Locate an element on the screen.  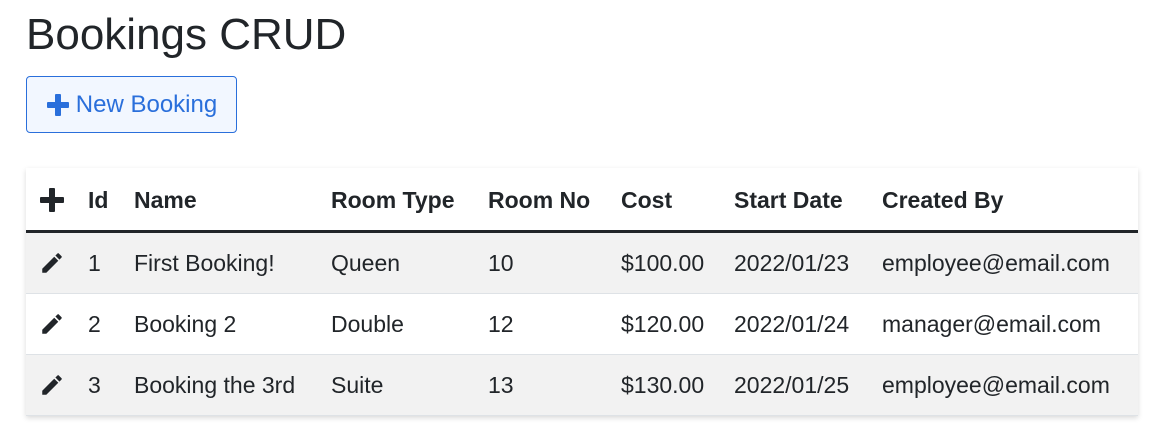
cell-created-by: manager@email.com is located at coordinates (1010, 324).